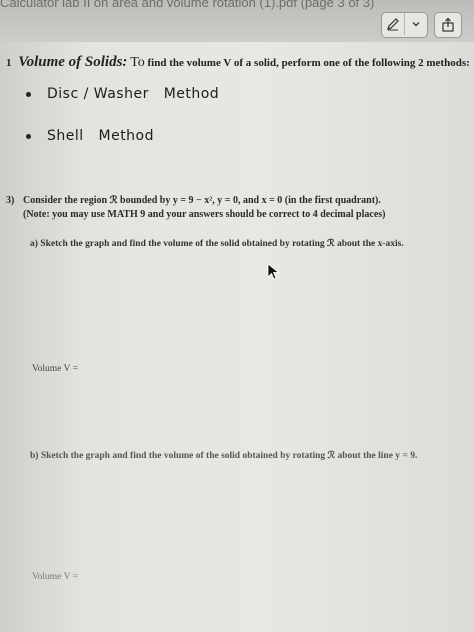  I want to click on share-button, so click(448, 25).